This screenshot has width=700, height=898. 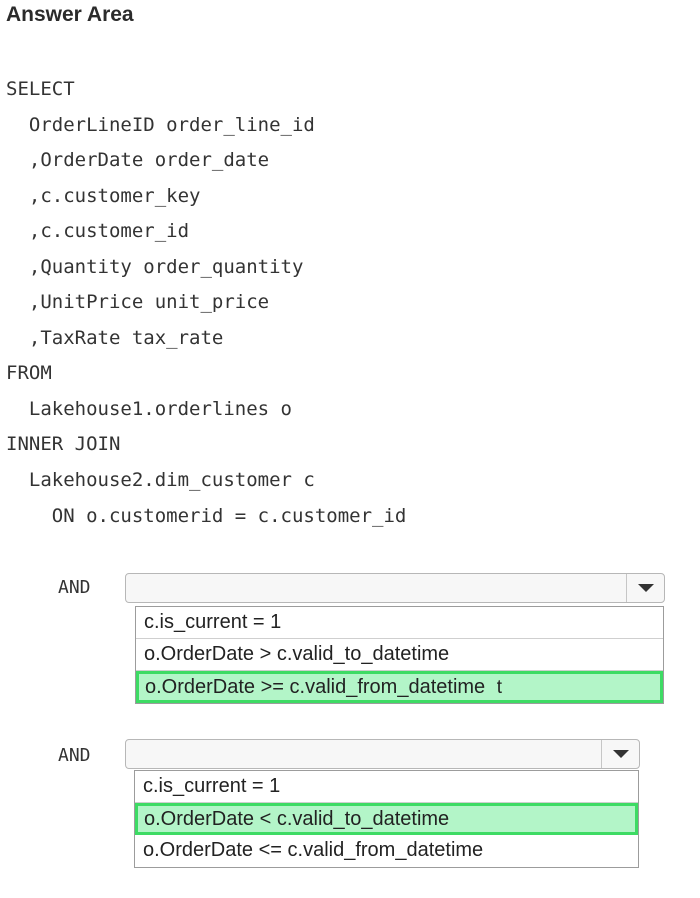 I want to click on dropdown-2-option-selected: o.OrderDate < c.valid_to_datetime, so click(x=386, y=819).